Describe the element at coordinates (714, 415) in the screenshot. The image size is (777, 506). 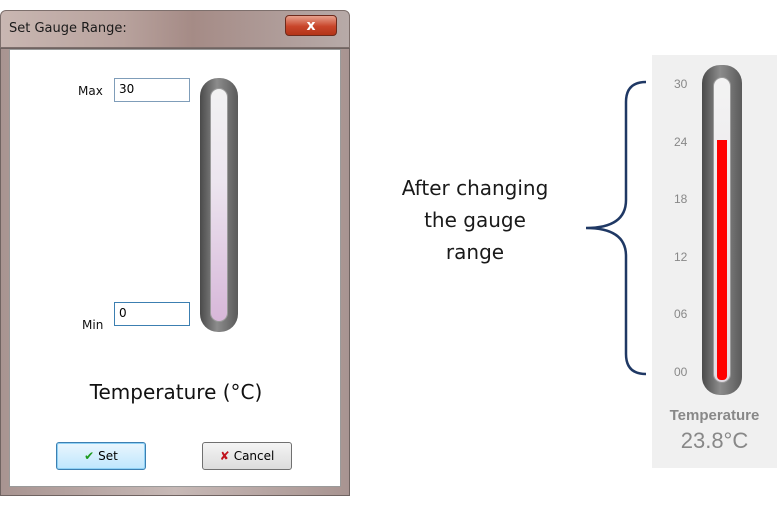
I see `gauge-label: Temperature` at that location.